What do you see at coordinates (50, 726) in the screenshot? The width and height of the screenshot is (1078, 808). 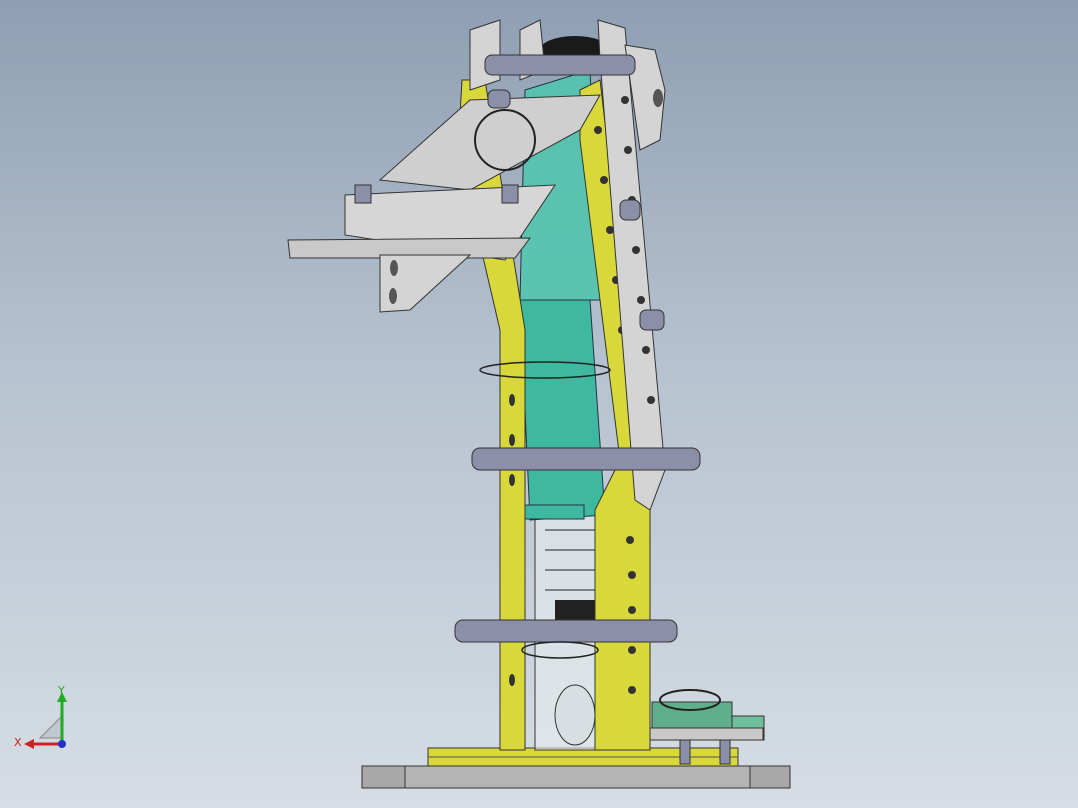 I see `triad-plane-icon` at bounding box center [50, 726].